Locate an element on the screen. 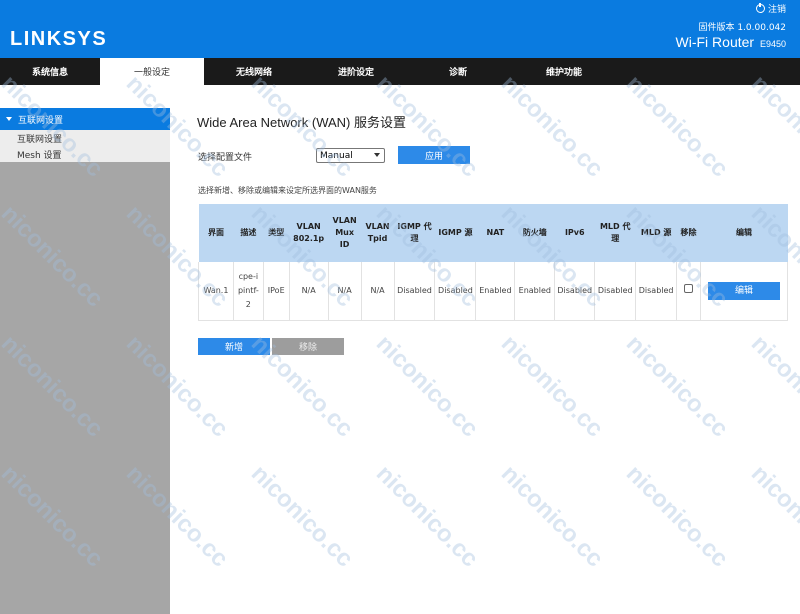  cell-remove is located at coordinates (688, 291).